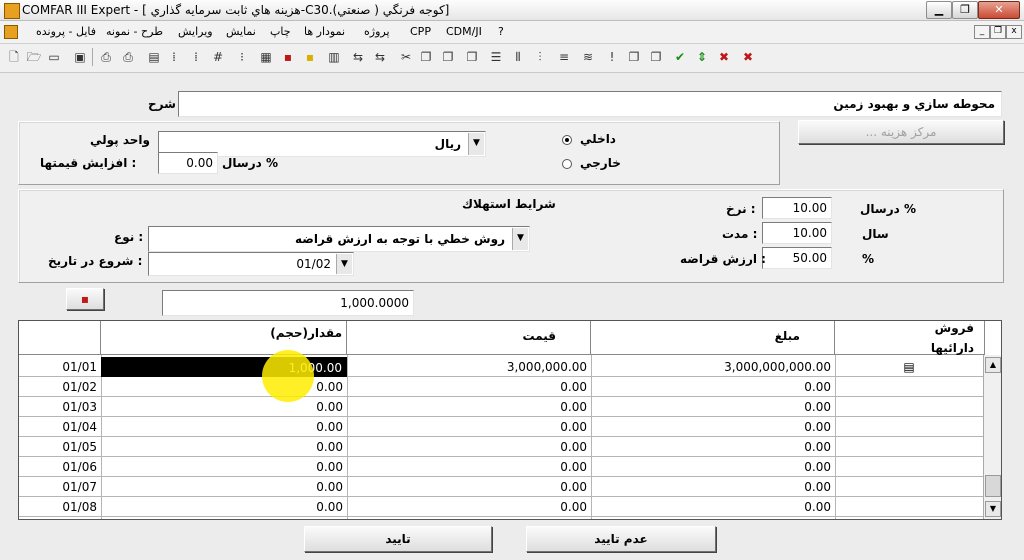 The height and width of the screenshot is (560, 1024). Describe the element at coordinates (901, 132) in the screenshot. I see `cost-center-button: ... مركز هزينه` at that location.